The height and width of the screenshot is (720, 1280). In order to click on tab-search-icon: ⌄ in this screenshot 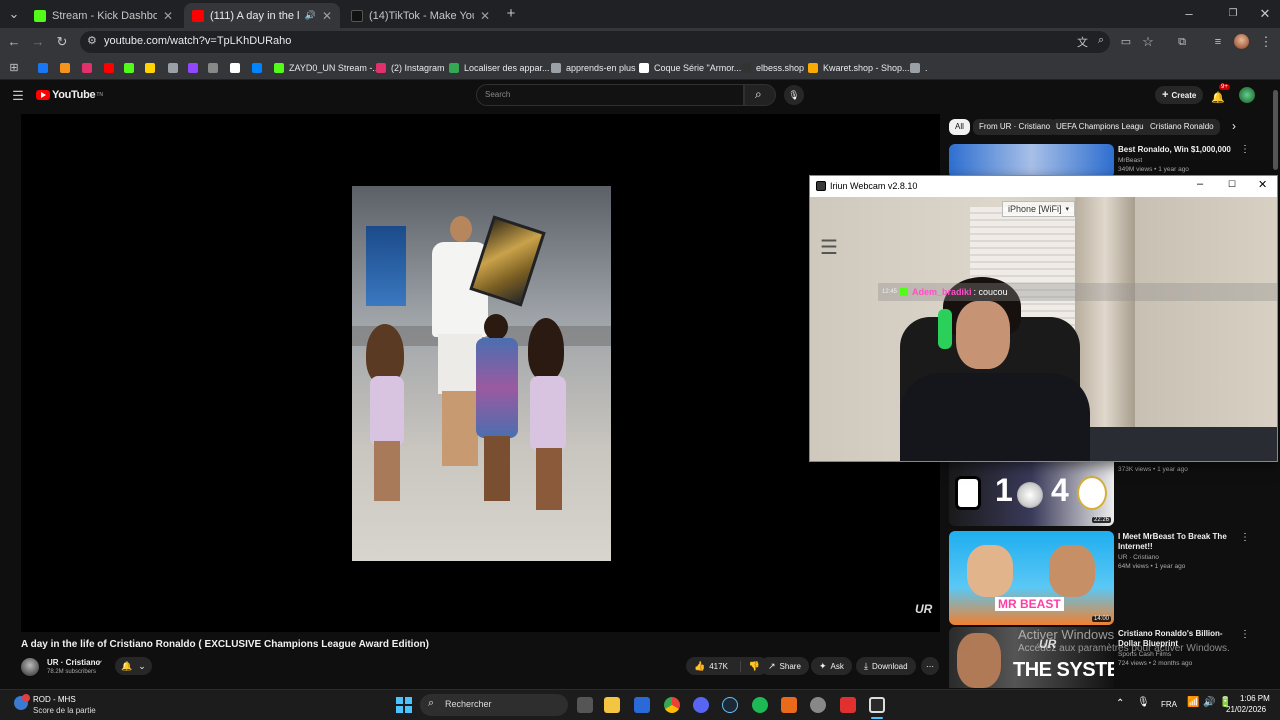, I will do `click(14, 14)`.